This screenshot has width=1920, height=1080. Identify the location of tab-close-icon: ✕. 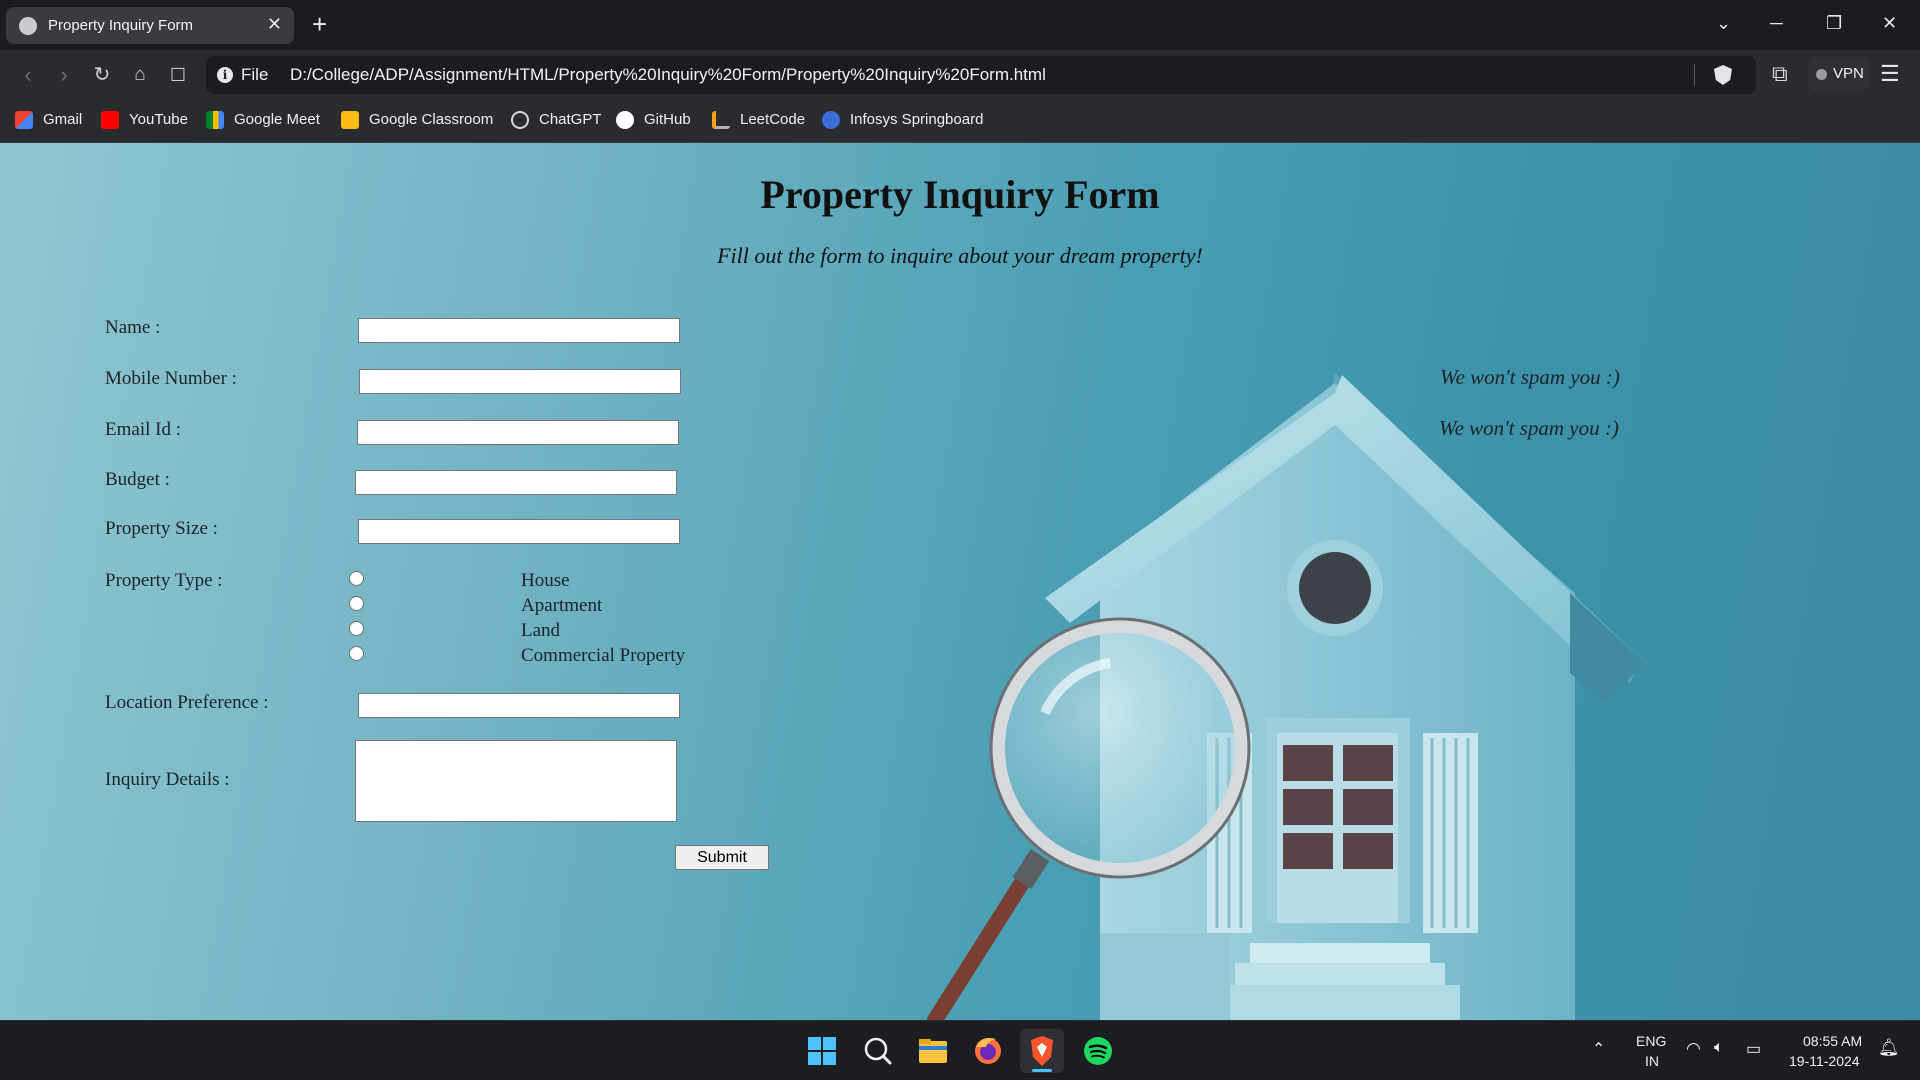
(274, 24).